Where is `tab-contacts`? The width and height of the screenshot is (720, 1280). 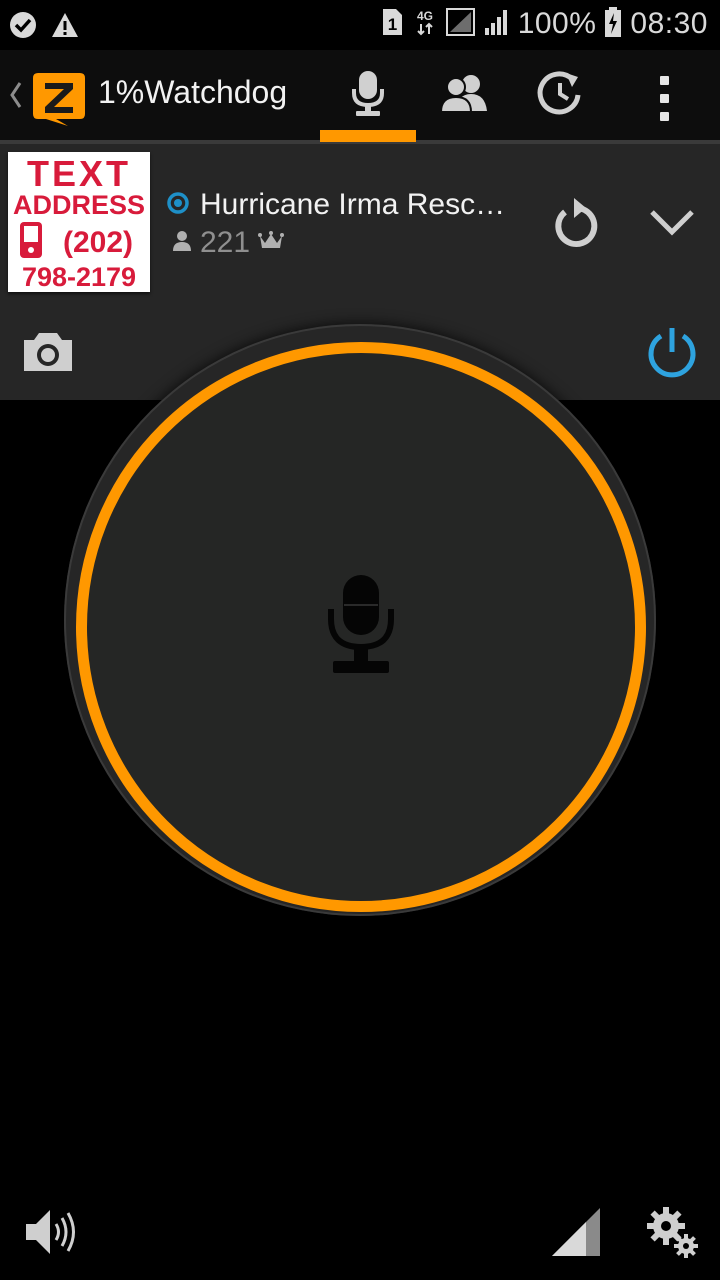
tab-contacts is located at coordinates (464, 95).